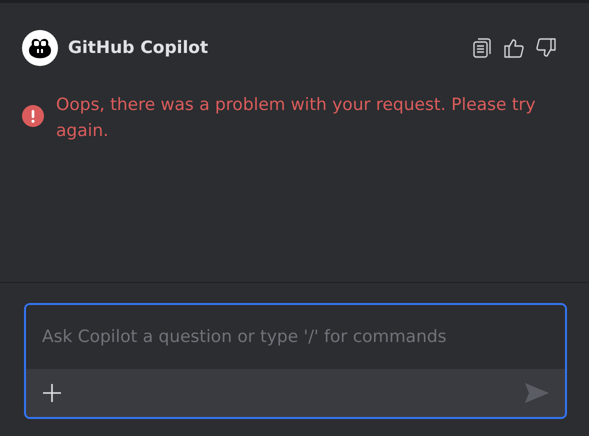 This screenshot has width=589, height=436. Describe the element at coordinates (33, 116) in the screenshot. I see `error-icon` at that location.